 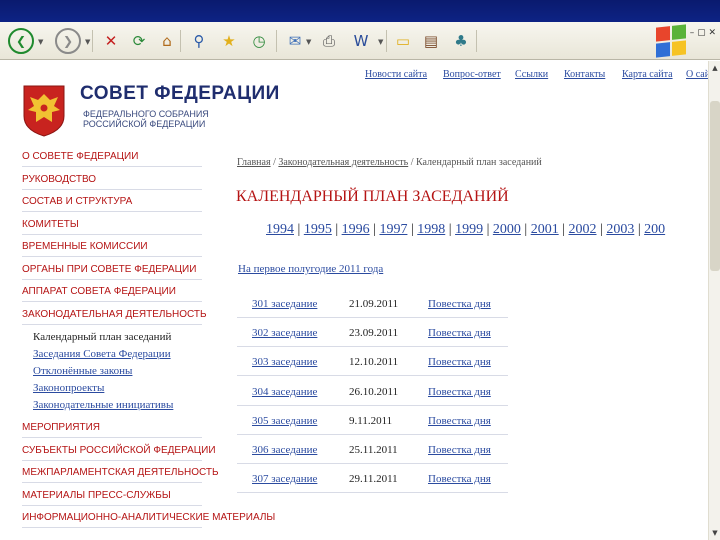 What do you see at coordinates (356, 229) in the screenshot?
I see `year-link: 1996` at bounding box center [356, 229].